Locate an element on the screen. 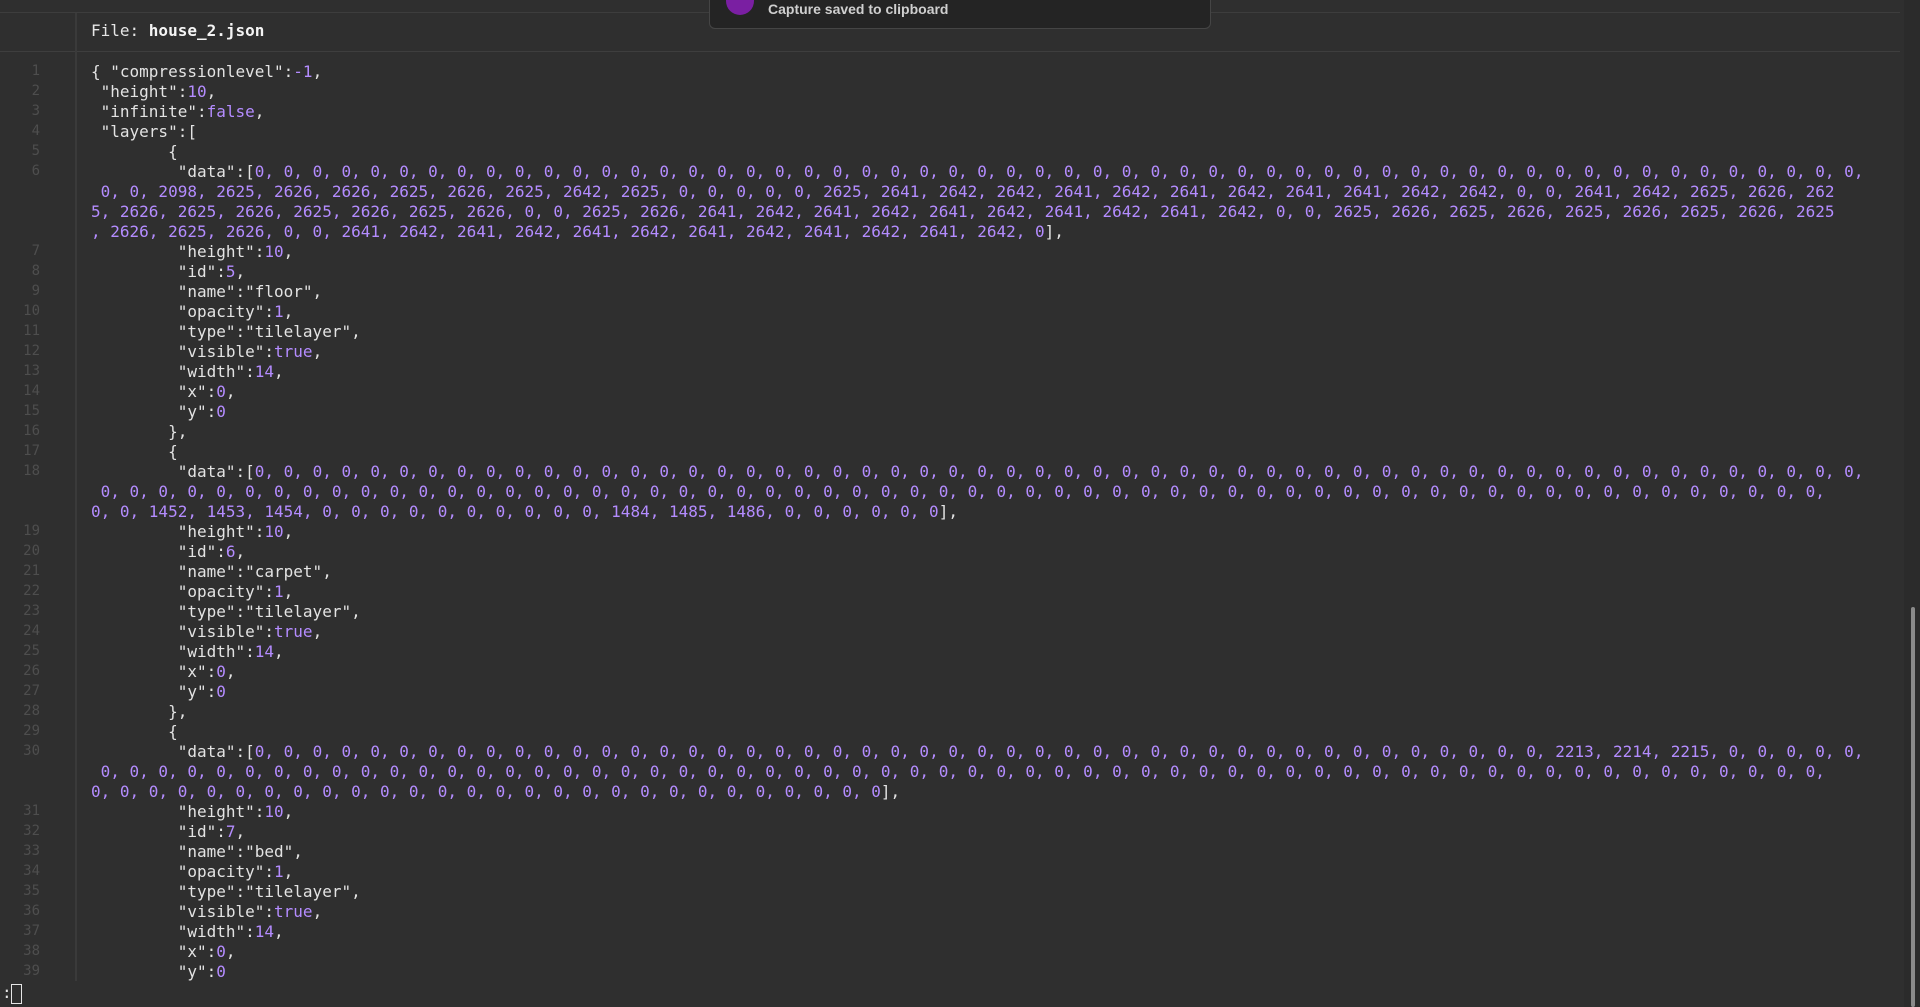 The height and width of the screenshot is (1007, 1920). line-number: 29 is located at coordinates (31, 731).